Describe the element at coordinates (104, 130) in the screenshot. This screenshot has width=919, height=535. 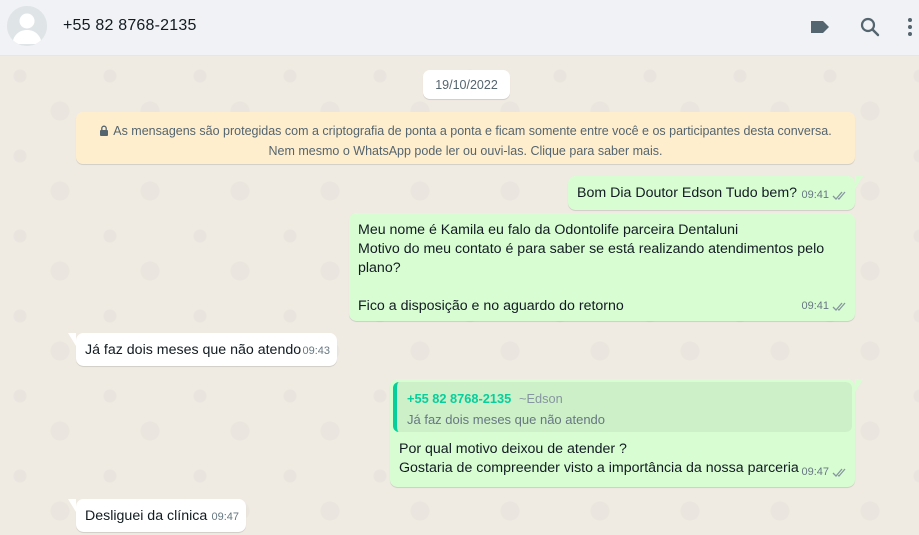
I see `lock-icon` at that location.